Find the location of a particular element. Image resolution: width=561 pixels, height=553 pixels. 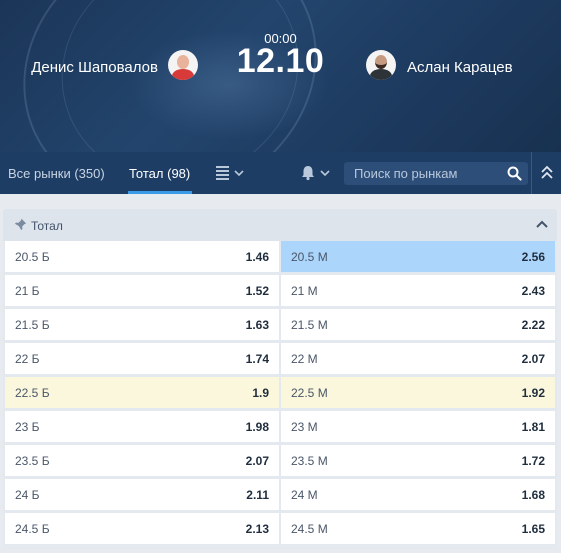

chevron-up-icon is located at coordinates (542, 224).